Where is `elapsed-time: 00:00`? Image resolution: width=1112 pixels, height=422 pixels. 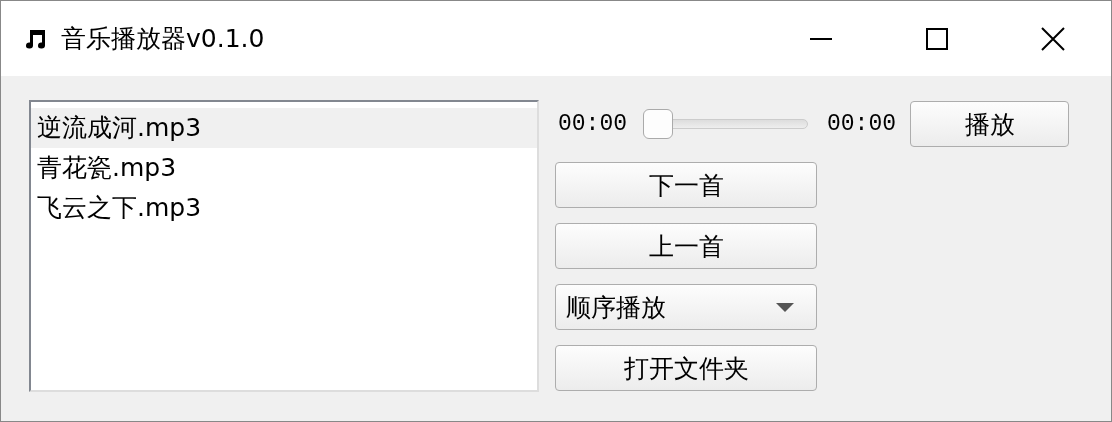 elapsed-time: 00:00 is located at coordinates (592, 124).